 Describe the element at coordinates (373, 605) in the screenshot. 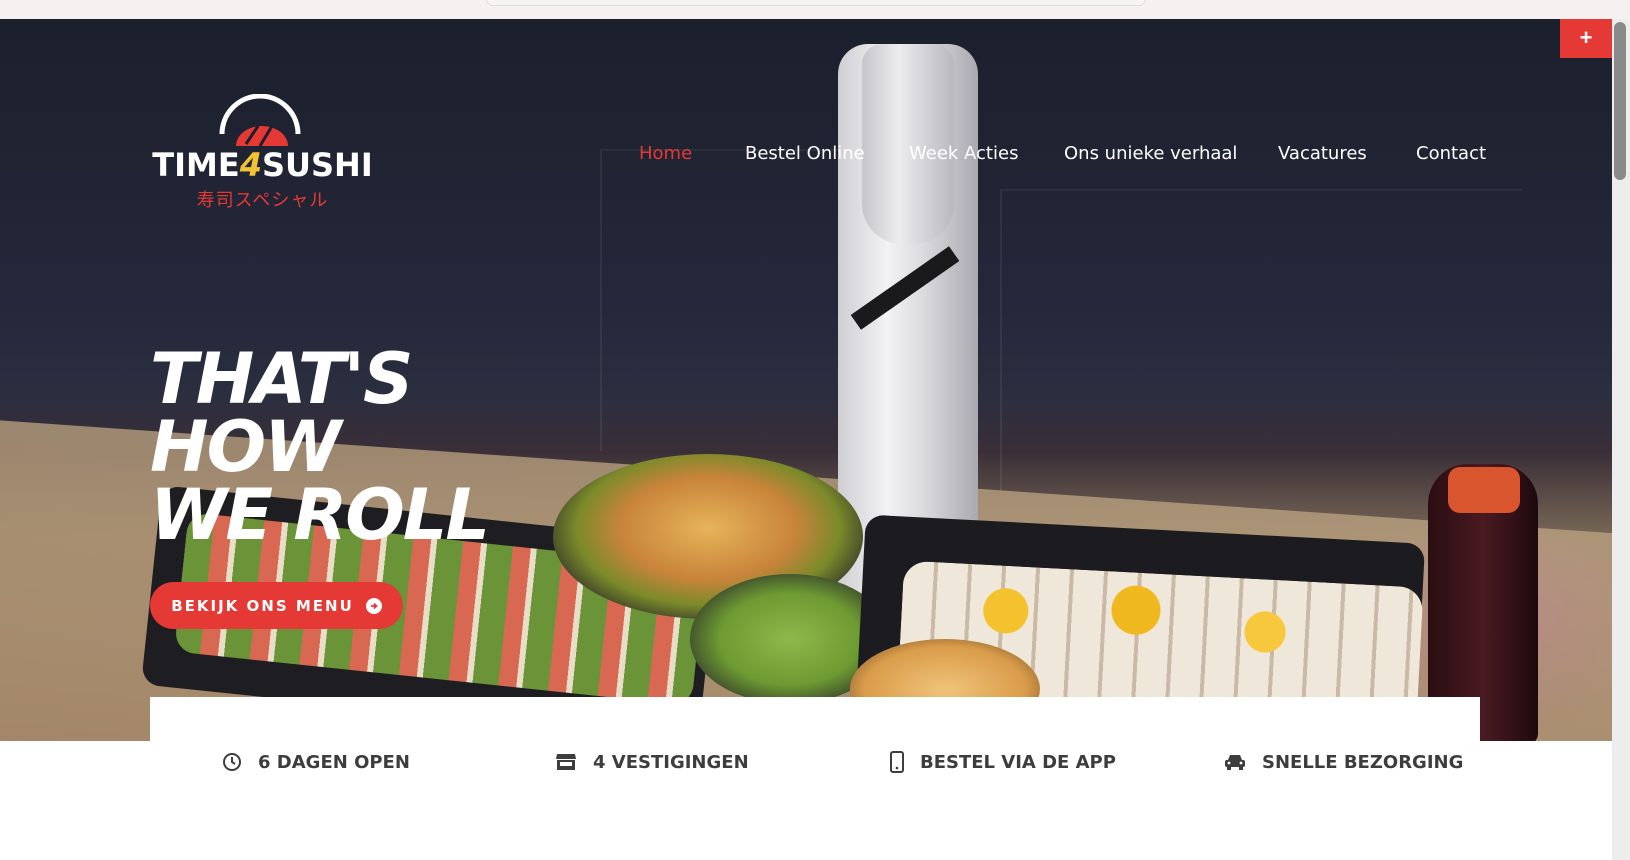

I see `arrow-right-circle-icon` at that location.